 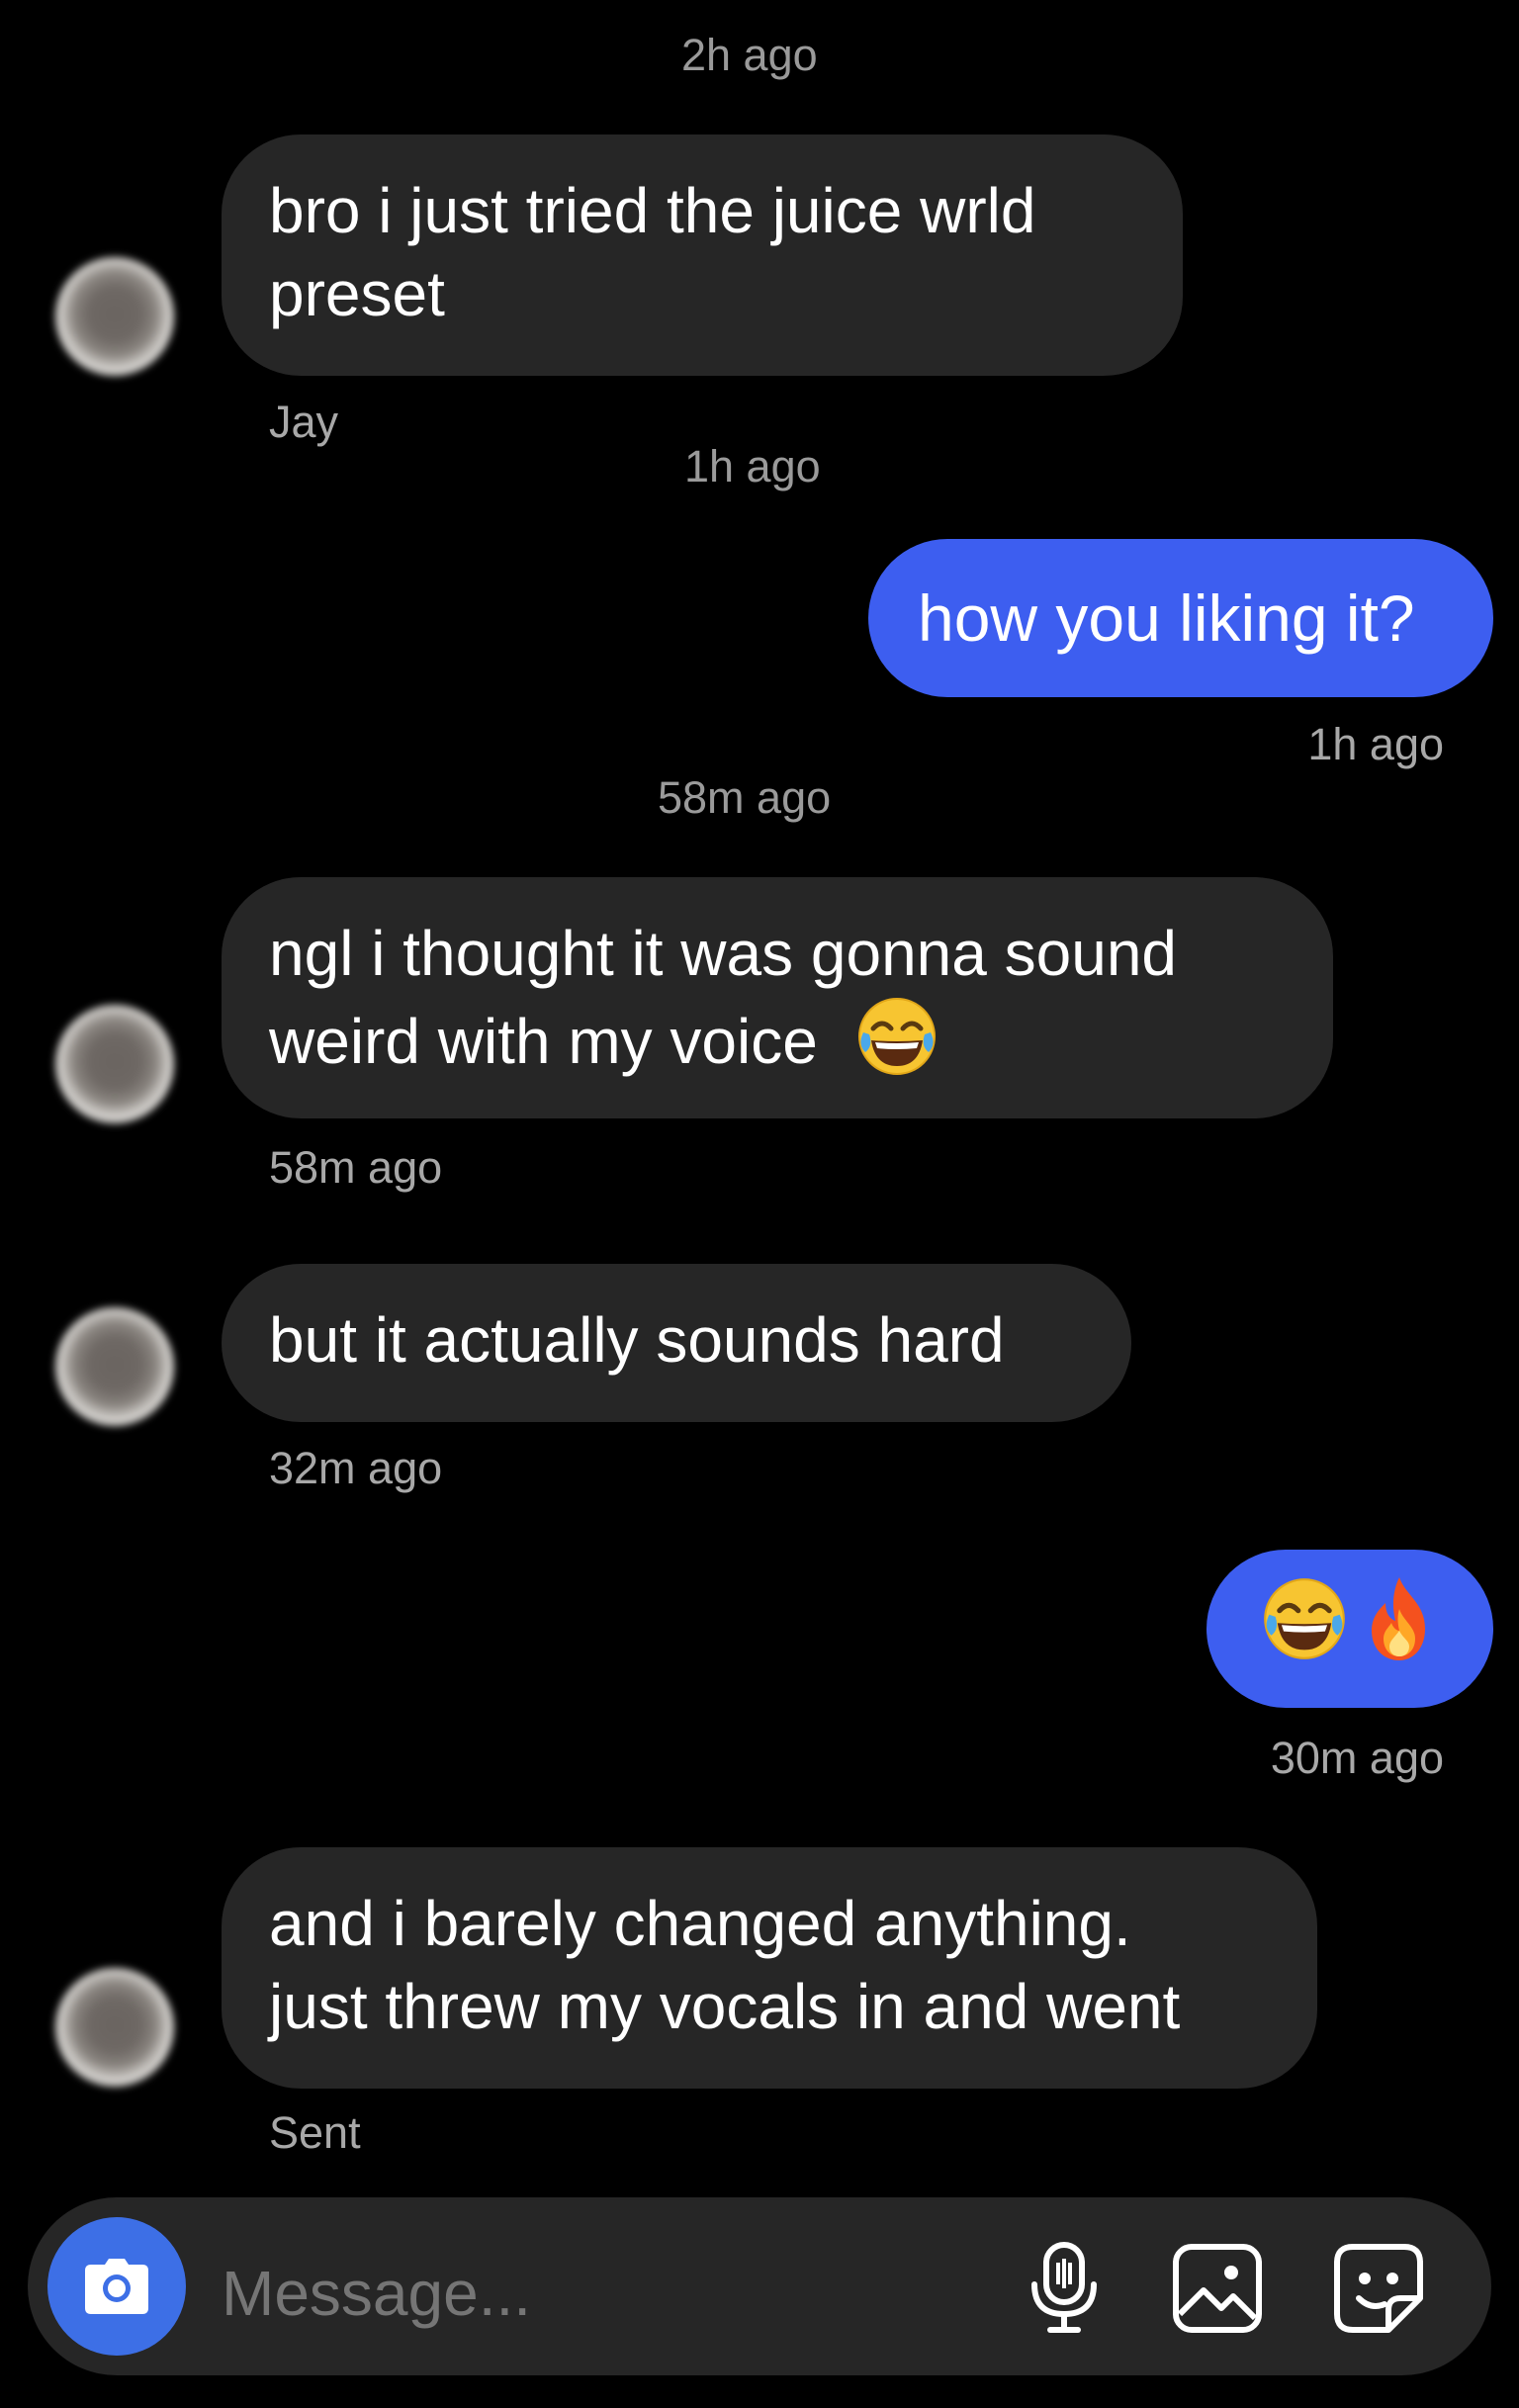 I want to click on timestamp: 58m ago, so click(x=745, y=797).